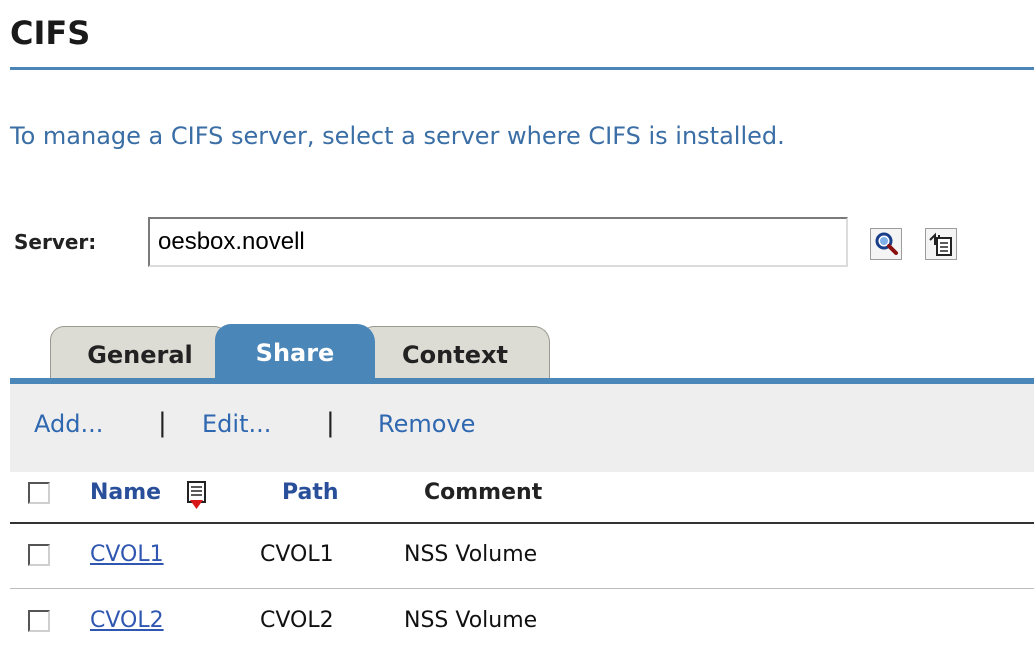 The height and width of the screenshot is (650, 1034). What do you see at coordinates (127, 620) in the screenshot?
I see `share-name-link: CVOL2` at bounding box center [127, 620].